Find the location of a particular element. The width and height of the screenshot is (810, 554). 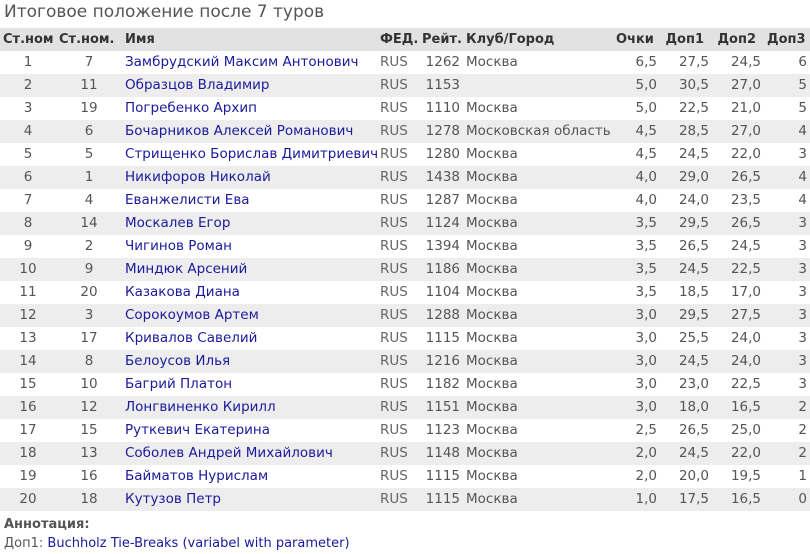

cell-tiebreak-2: 21,0 is located at coordinates (738, 108).